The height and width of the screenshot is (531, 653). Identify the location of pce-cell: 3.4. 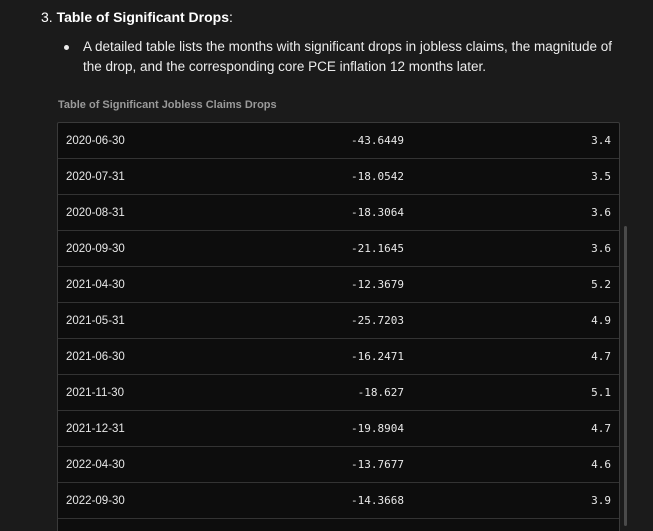
(601, 140).